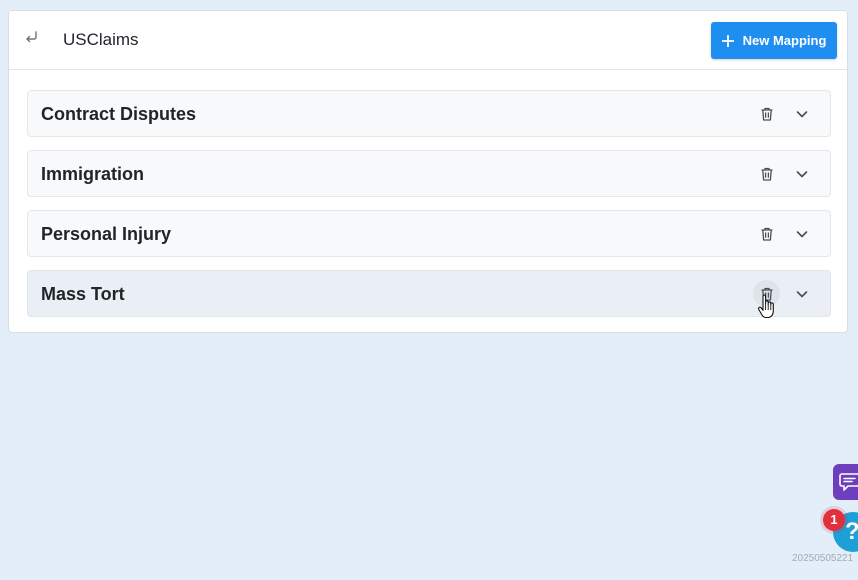 The height and width of the screenshot is (580, 858). Describe the element at coordinates (119, 114) in the screenshot. I see `mapping-label: Contract Disputes` at that location.